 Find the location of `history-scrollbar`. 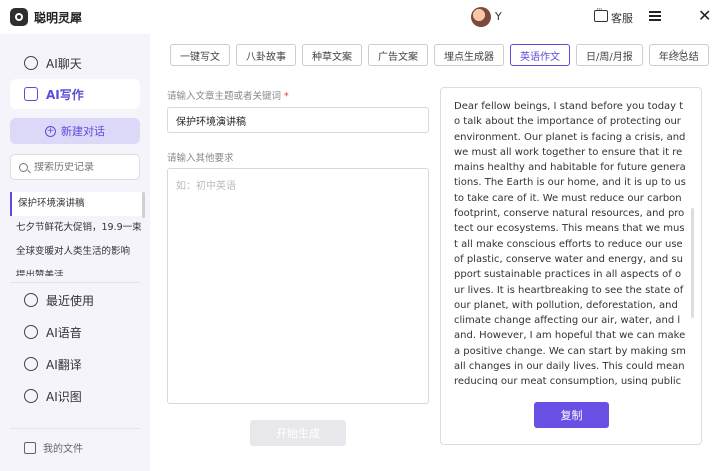

history-scrollbar is located at coordinates (143, 205).